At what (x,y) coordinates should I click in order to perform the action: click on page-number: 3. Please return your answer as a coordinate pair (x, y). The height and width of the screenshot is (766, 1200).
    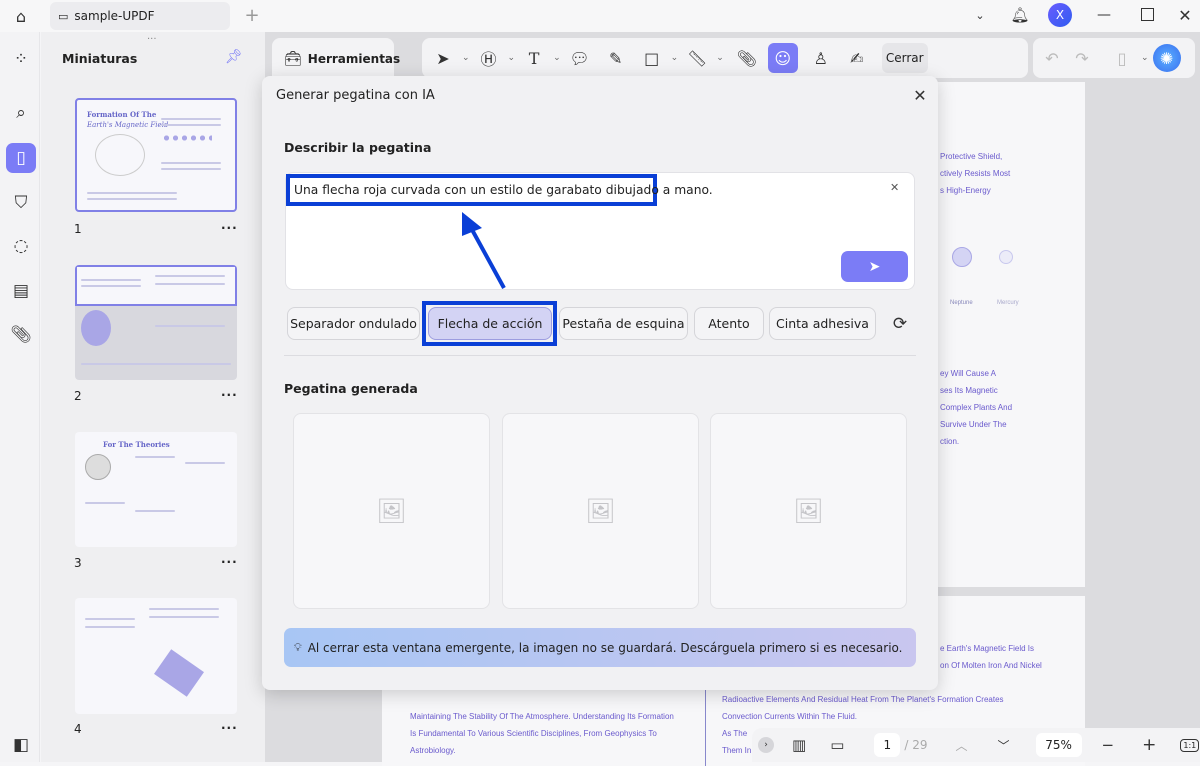
    Looking at the image, I should click on (78, 563).